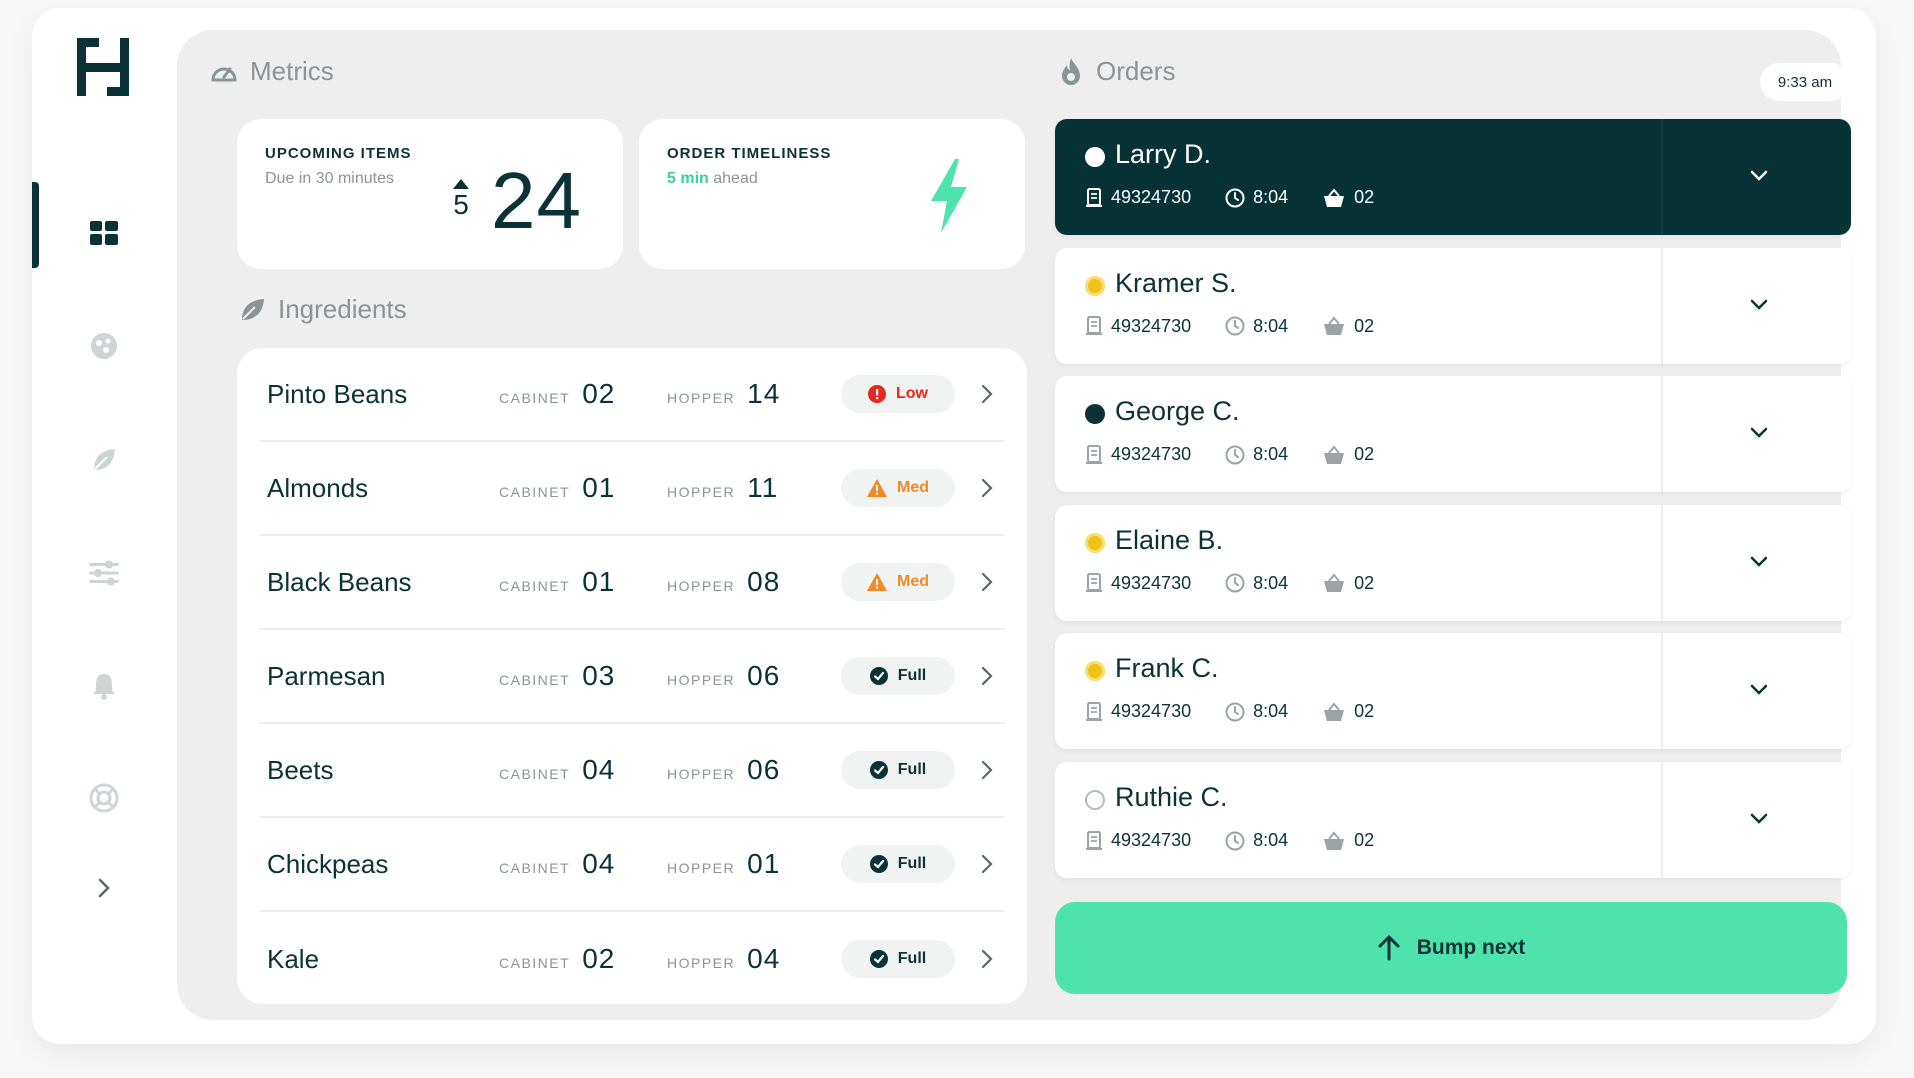 The width and height of the screenshot is (1914, 1078). I want to click on timeliness-accent: 5 min, so click(688, 178).